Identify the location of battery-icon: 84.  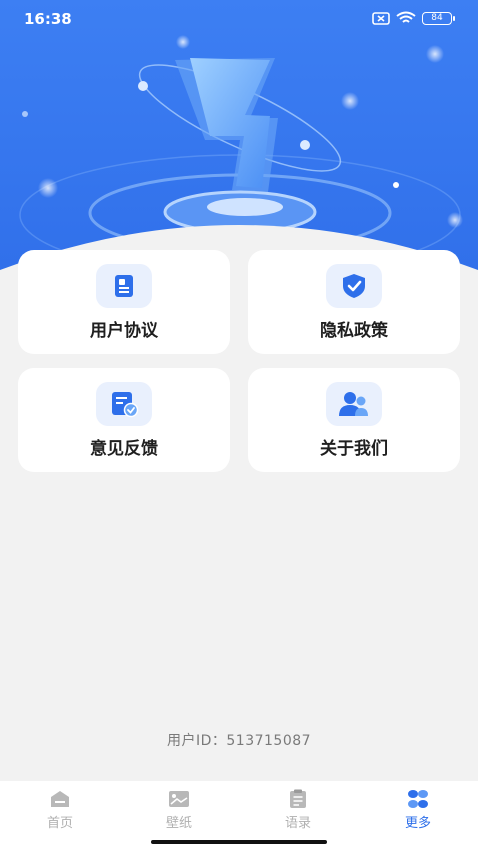
(438, 18).